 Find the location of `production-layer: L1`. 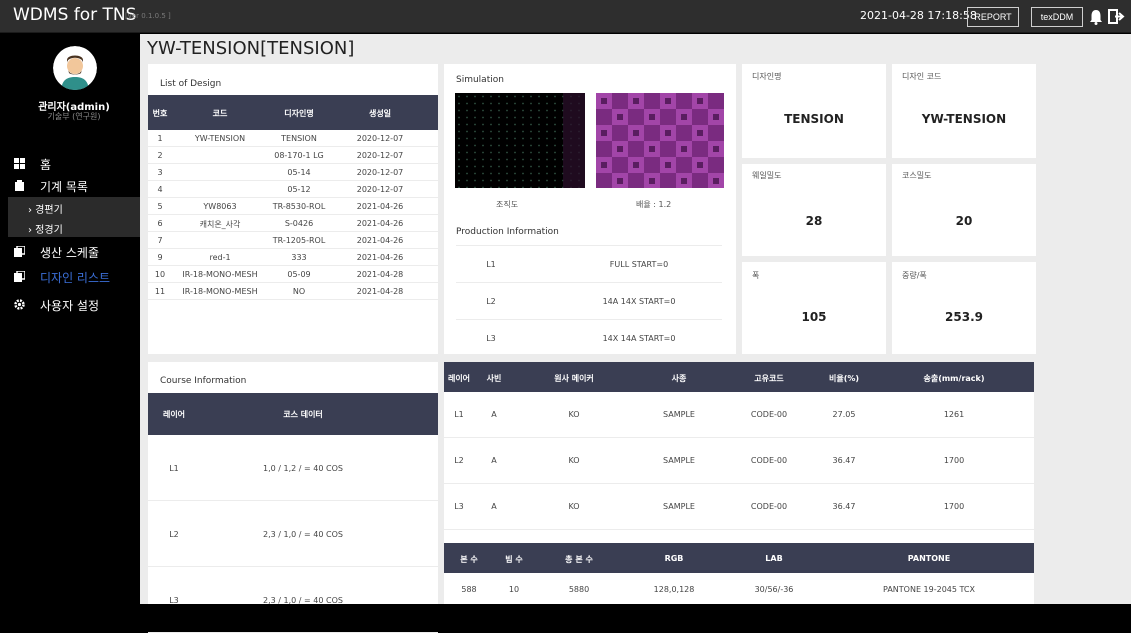

production-layer: L1 is located at coordinates (491, 264).